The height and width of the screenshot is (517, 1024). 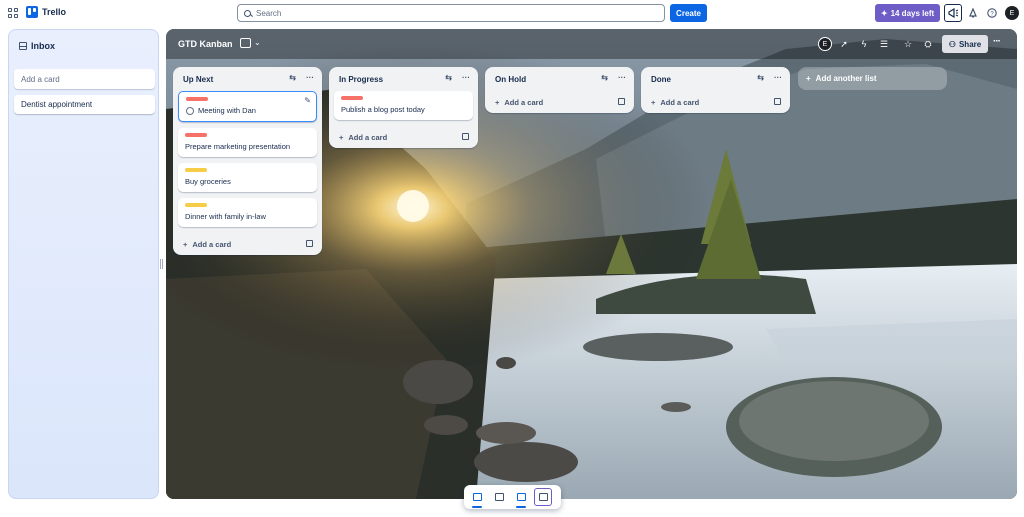 I want to click on inbox-card: Dentist appointment, so click(x=84, y=104).